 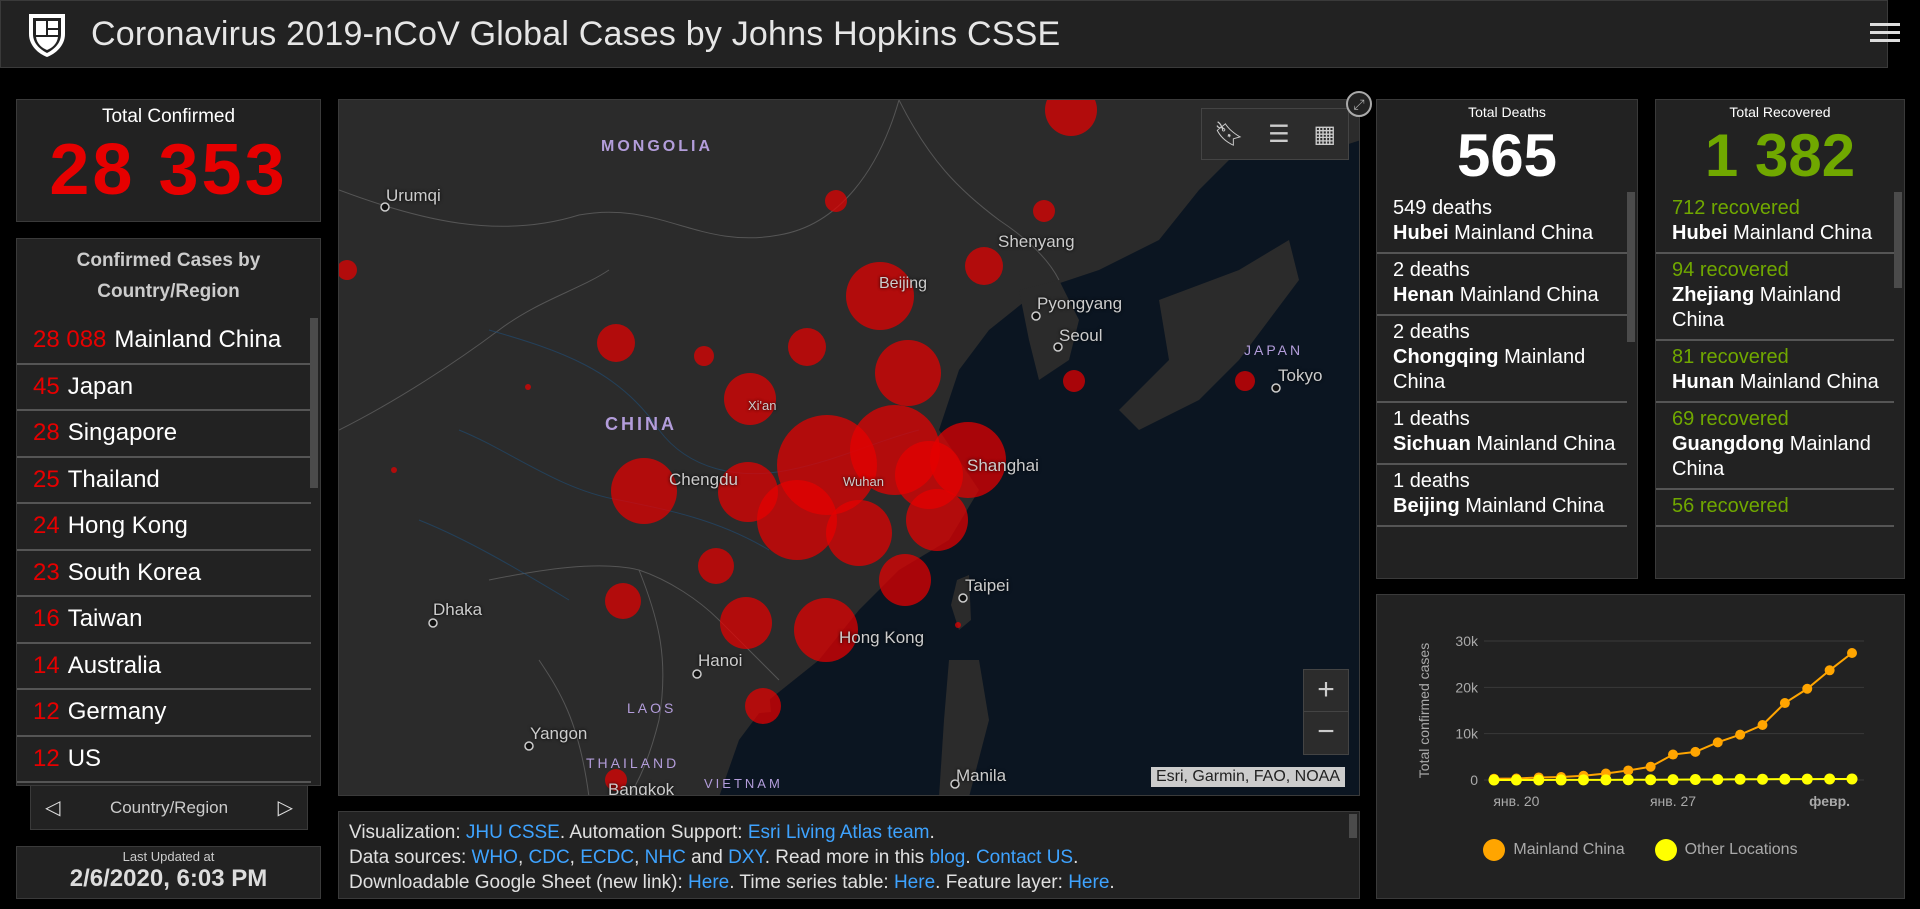 What do you see at coordinates (164, 760) in the screenshot?
I see `country-row: 12 US` at bounding box center [164, 760].